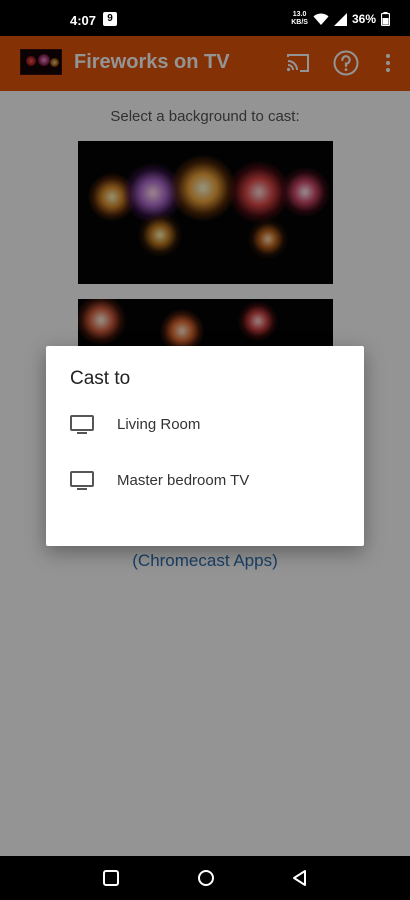 The width and height of the screenshot is (410, 900). I want to click on battery-percent: 36%, so click(363, 19).